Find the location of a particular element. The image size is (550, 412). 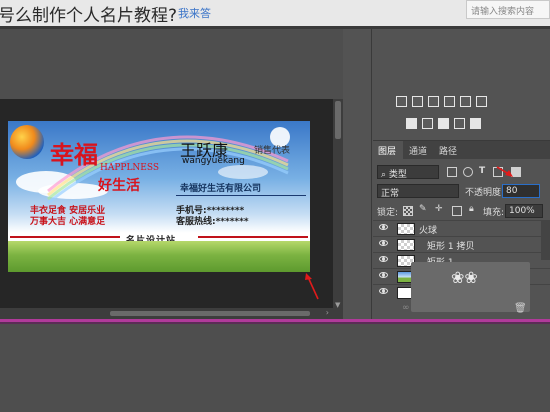

canvas-vertical-scrollbar: ▼ is located at coordinates (338, 209).